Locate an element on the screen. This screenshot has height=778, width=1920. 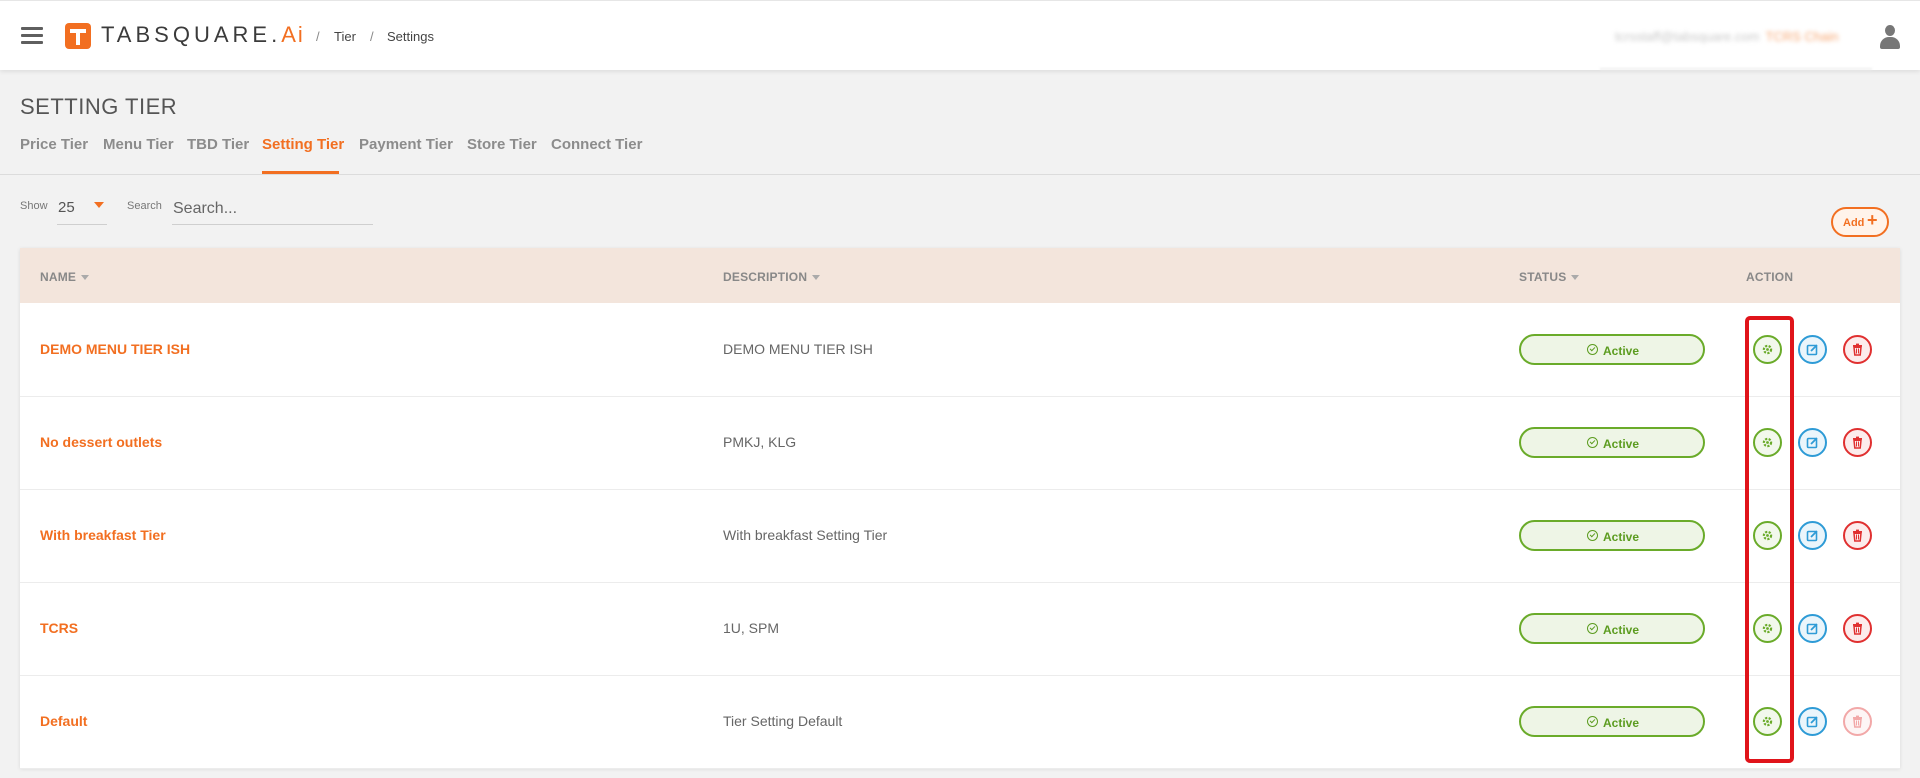
user-icon is located at coordinates (1890, 38).